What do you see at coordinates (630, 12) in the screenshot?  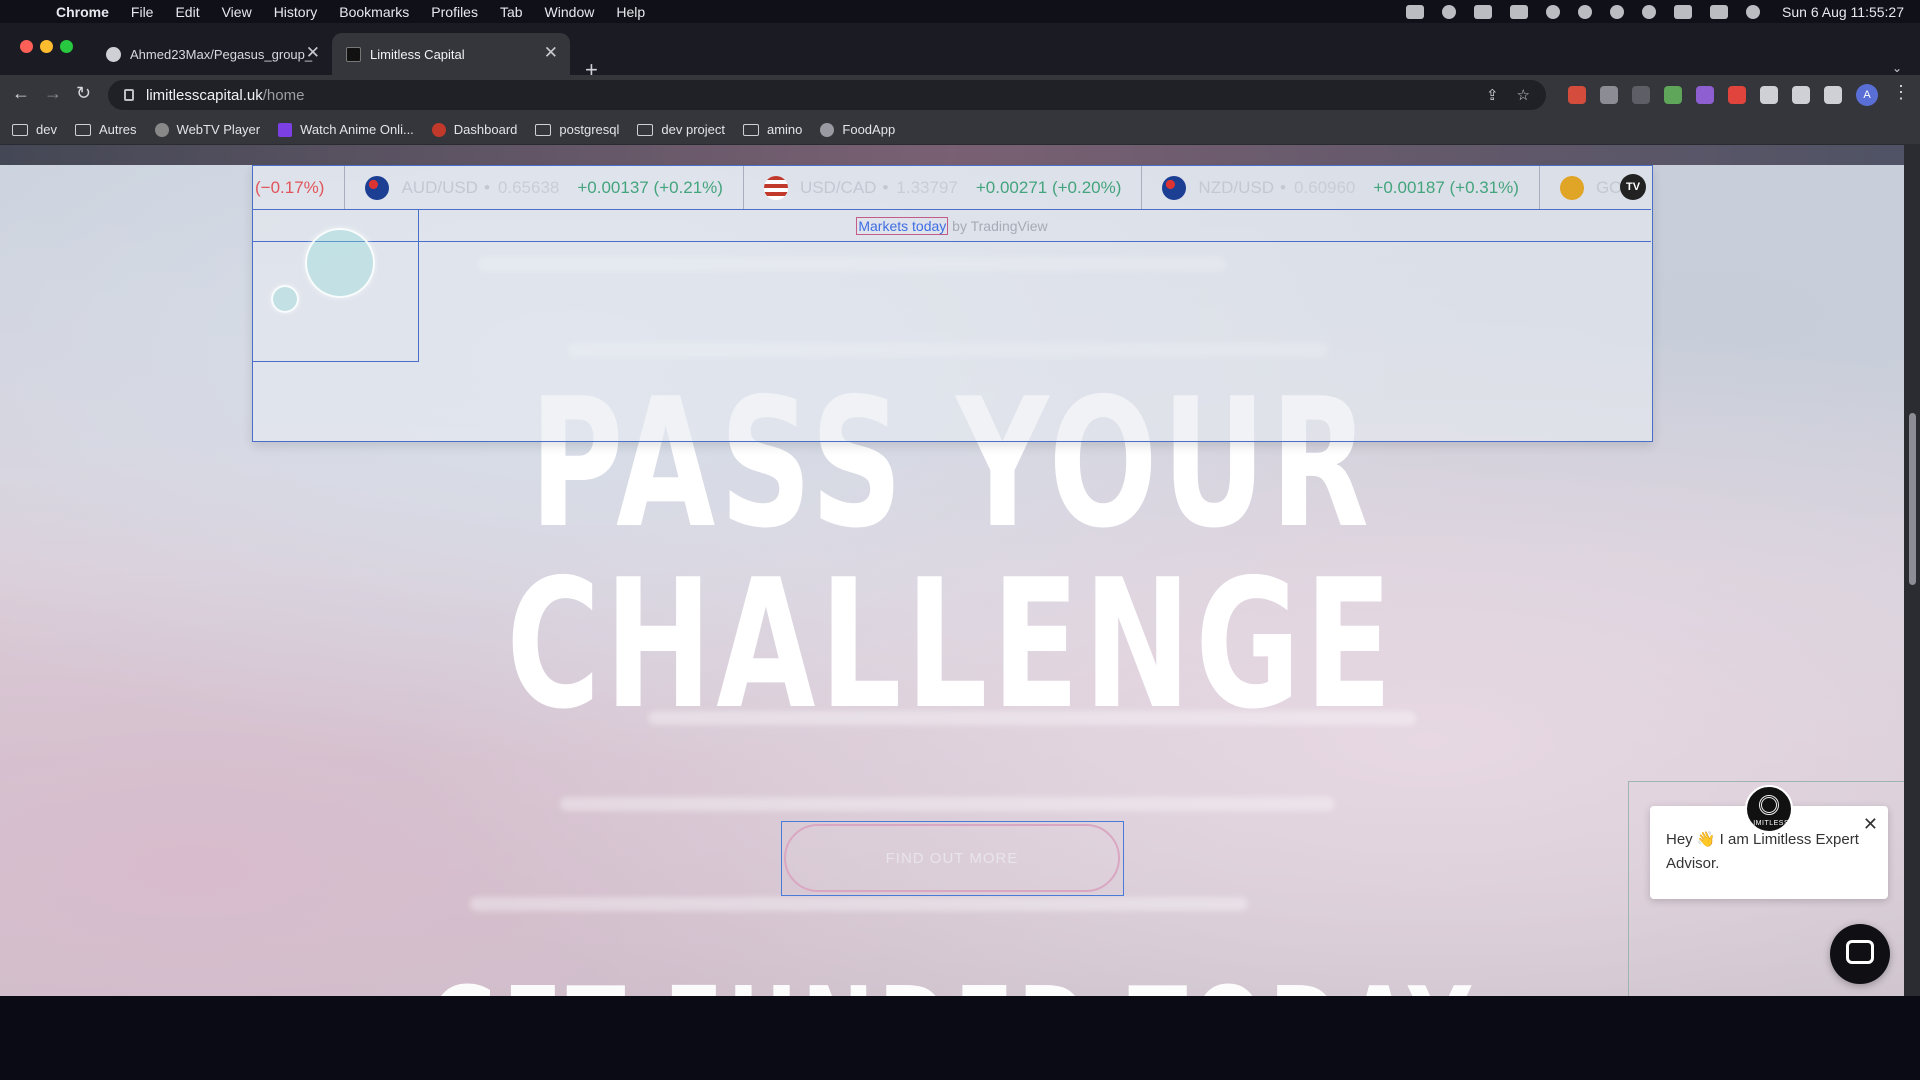 I see `menu-help: Help` at bounding box center [630, 12].